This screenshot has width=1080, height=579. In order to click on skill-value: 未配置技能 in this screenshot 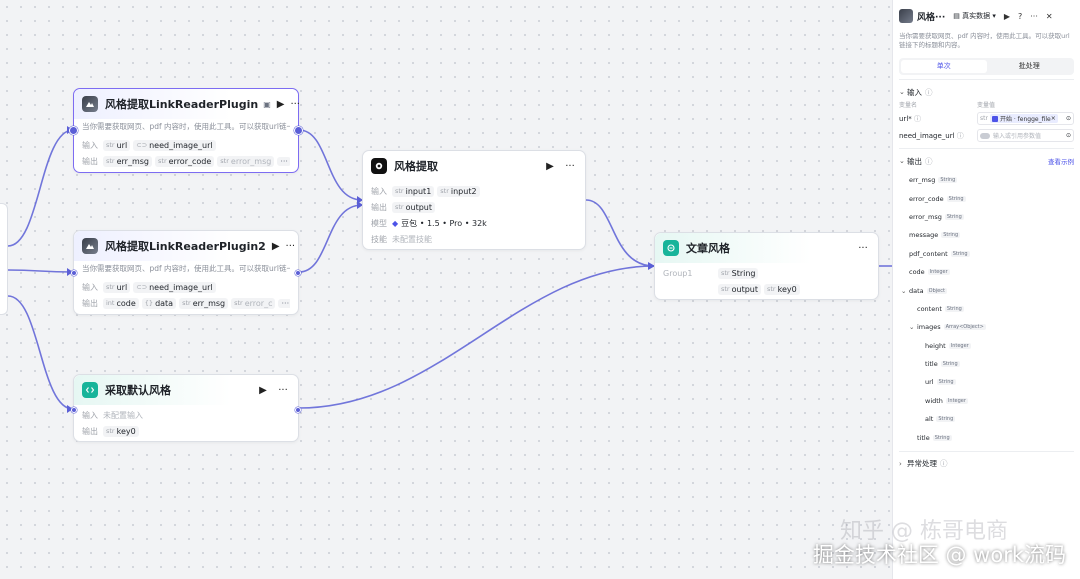, I will do `click(412, 239)`.